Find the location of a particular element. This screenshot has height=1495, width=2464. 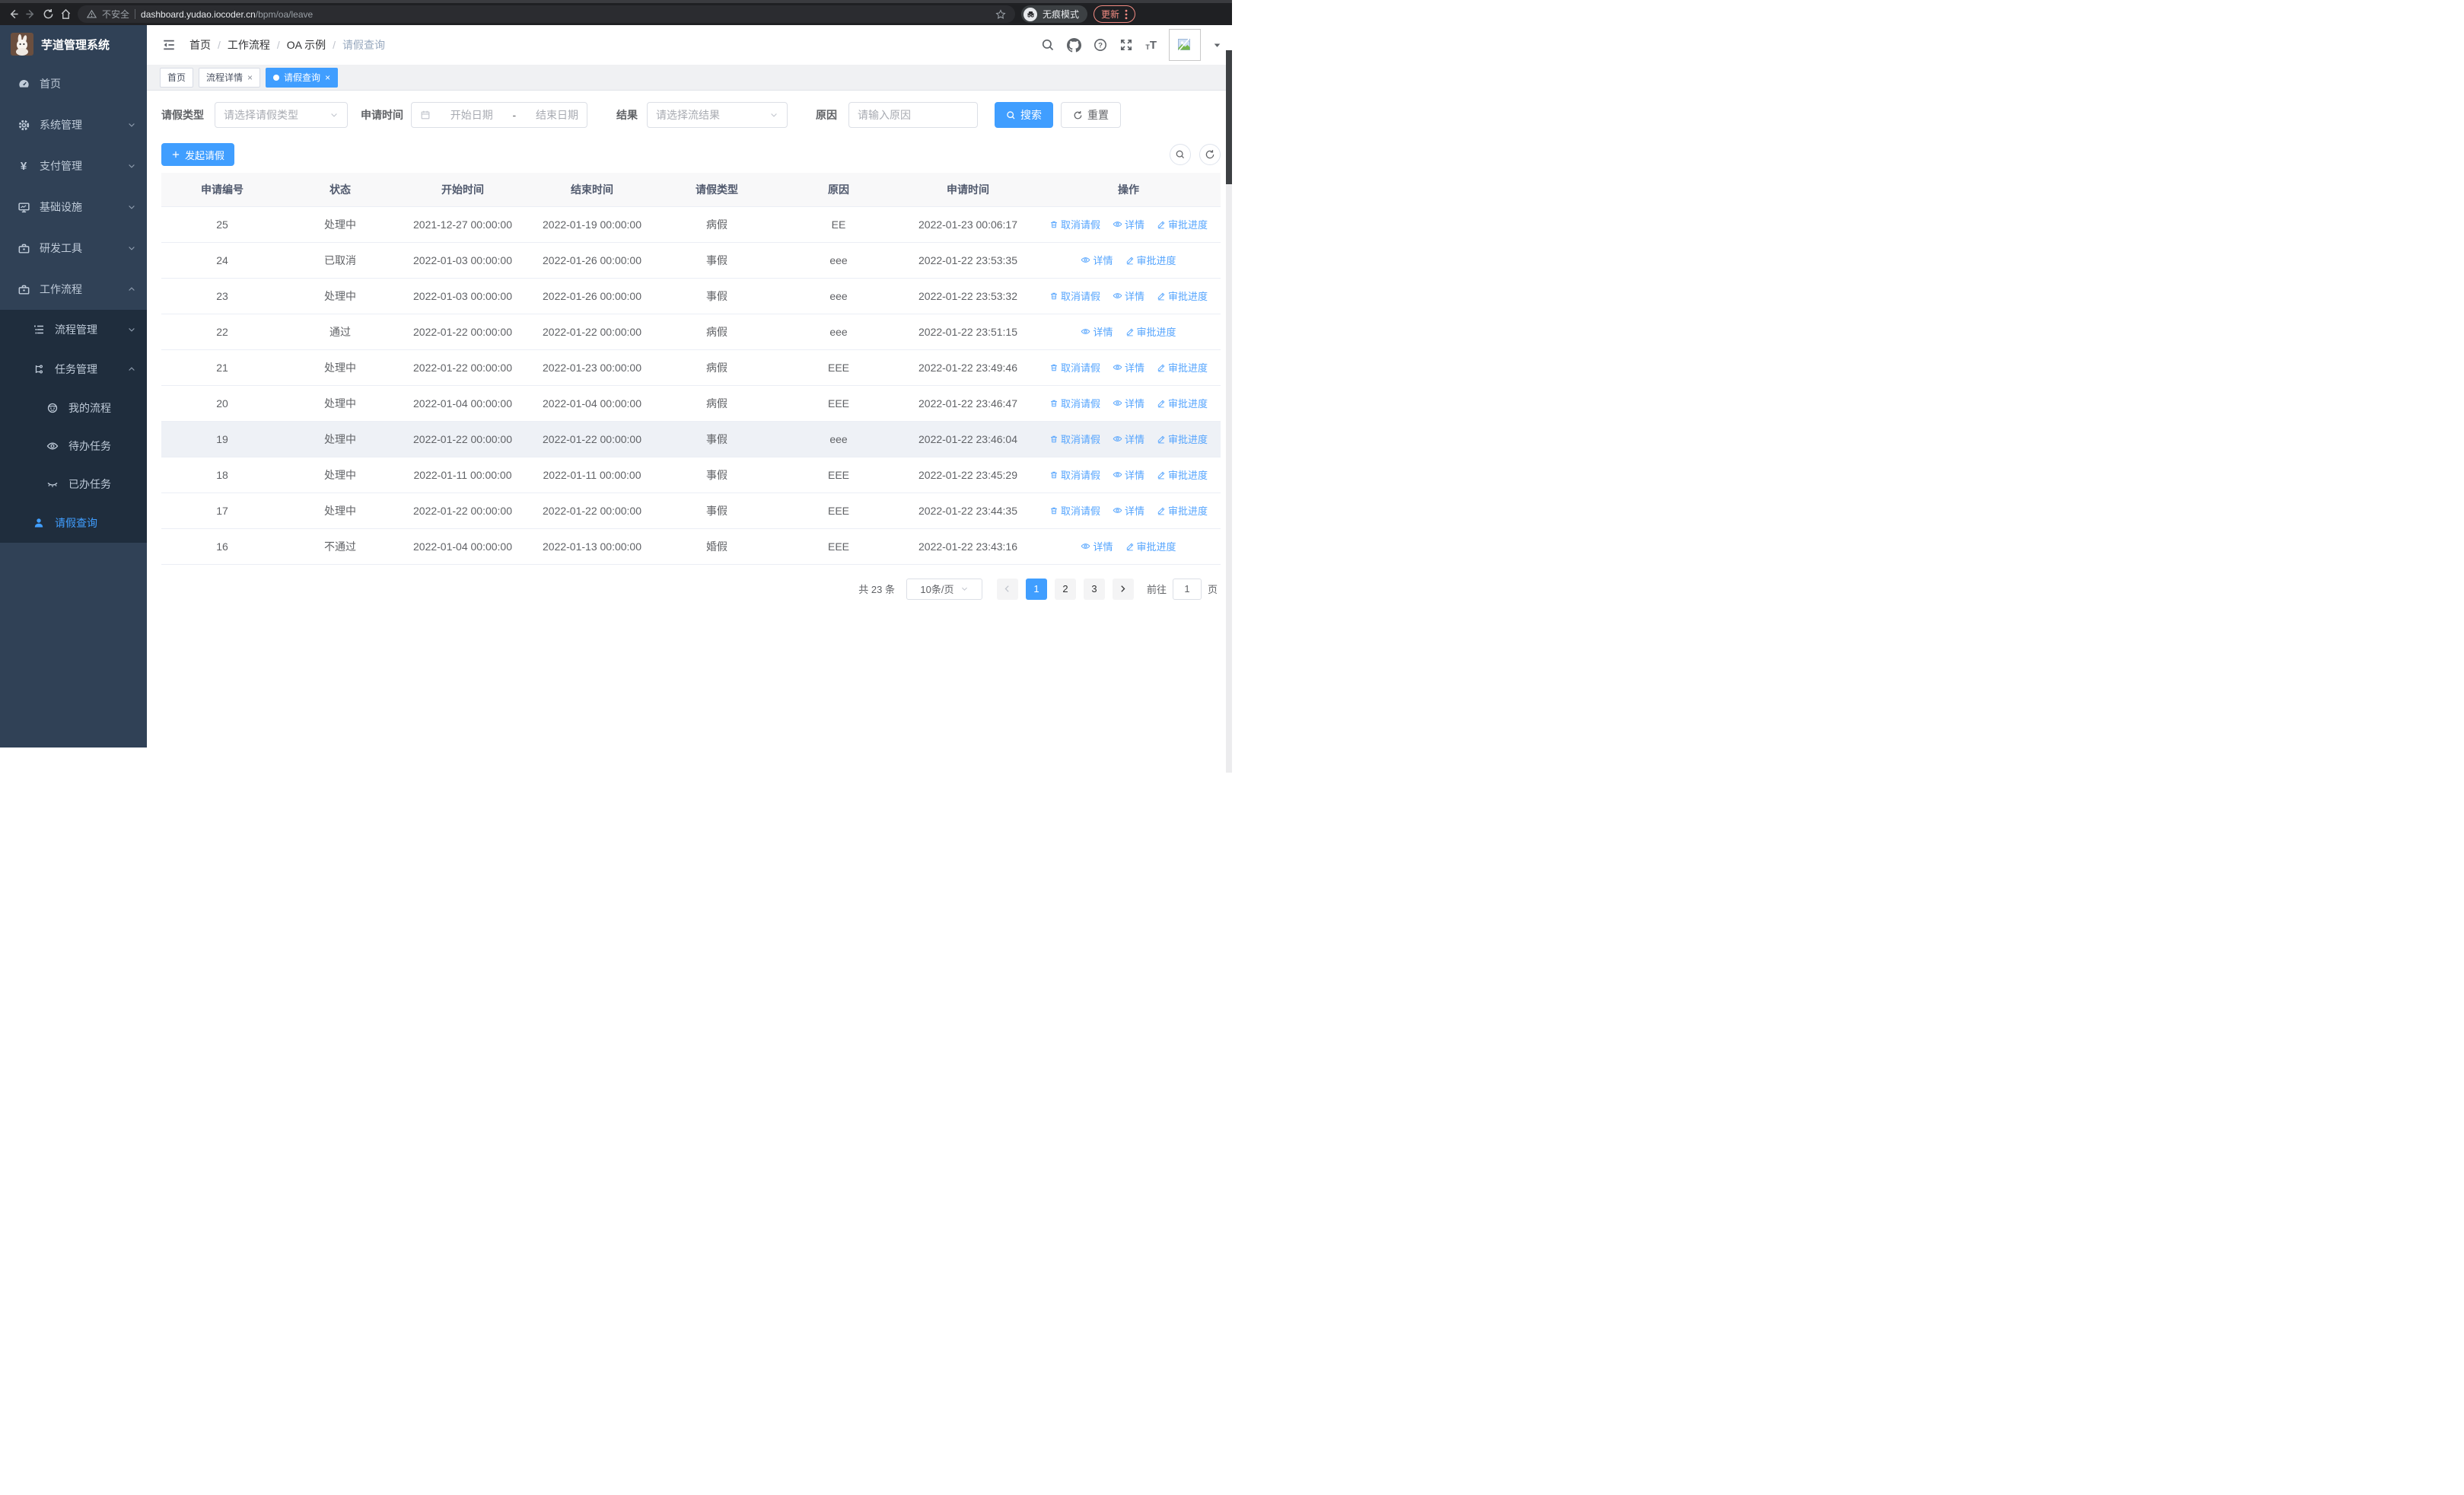

sidebar-item-todo-tasks: 待办任务 is located at coordinates (73, 446).